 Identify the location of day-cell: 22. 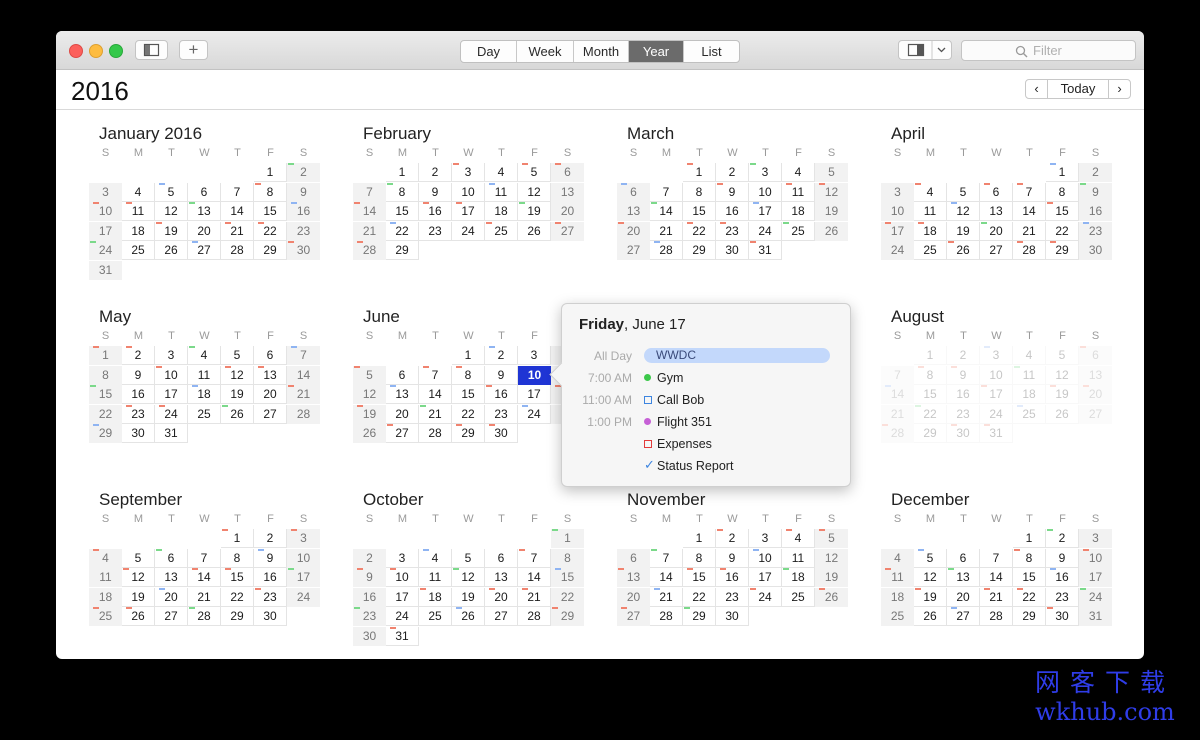
(402, 231).